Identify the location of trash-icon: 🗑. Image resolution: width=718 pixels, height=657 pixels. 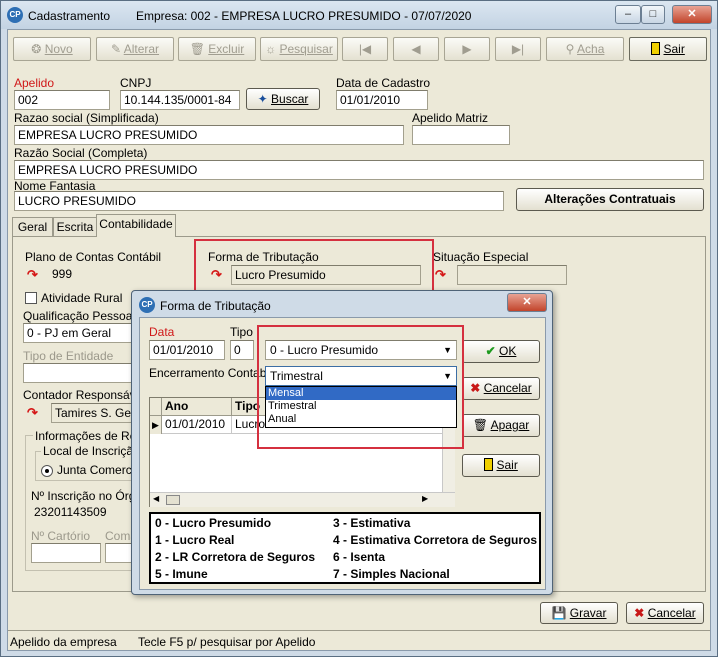
(480, 425).